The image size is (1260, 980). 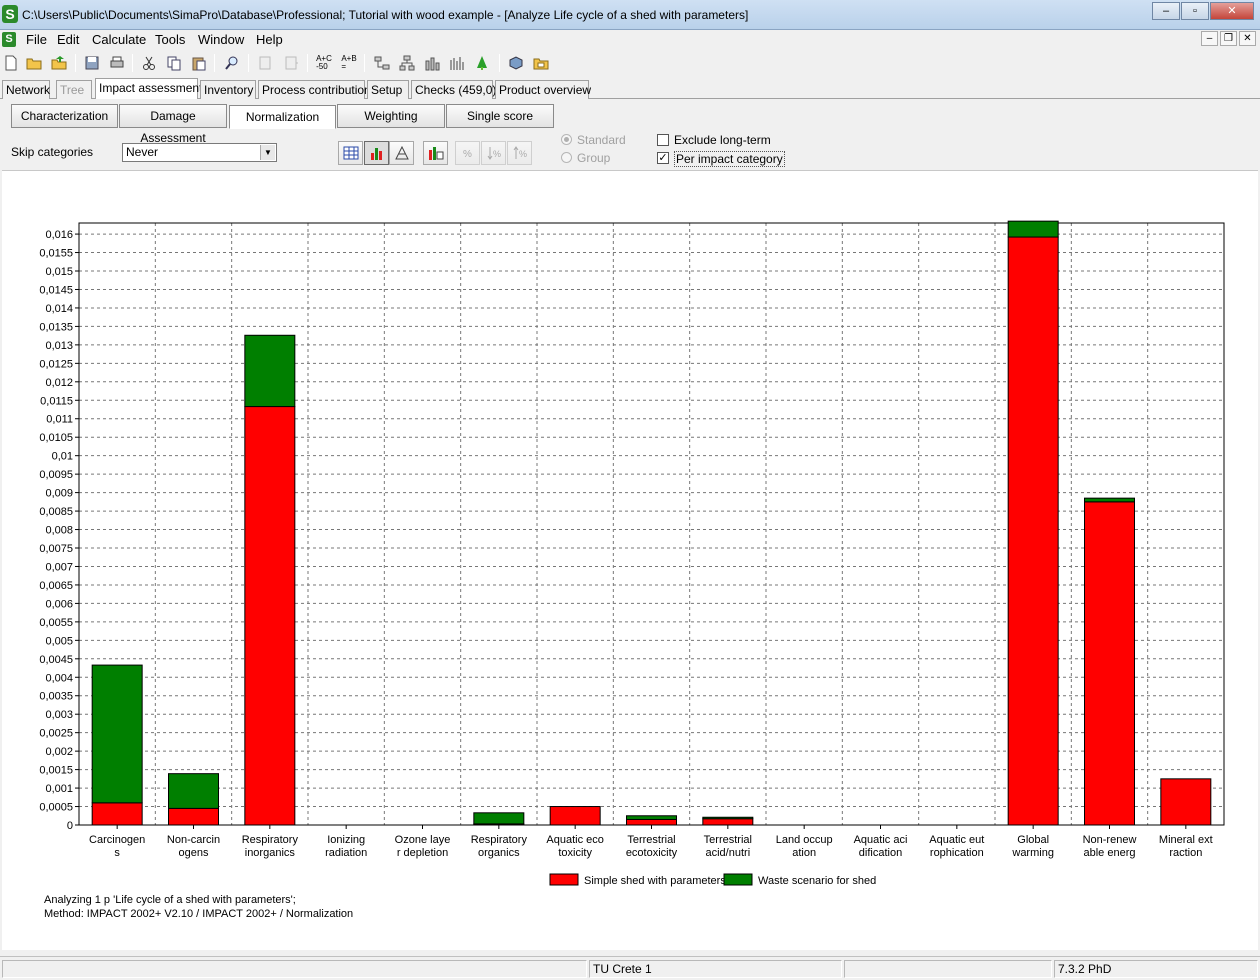 What do you see at coordinates (651, 840) in the screenshot?
I see `x-tick-label: Terrestrial` at bounding box center [651, 840].